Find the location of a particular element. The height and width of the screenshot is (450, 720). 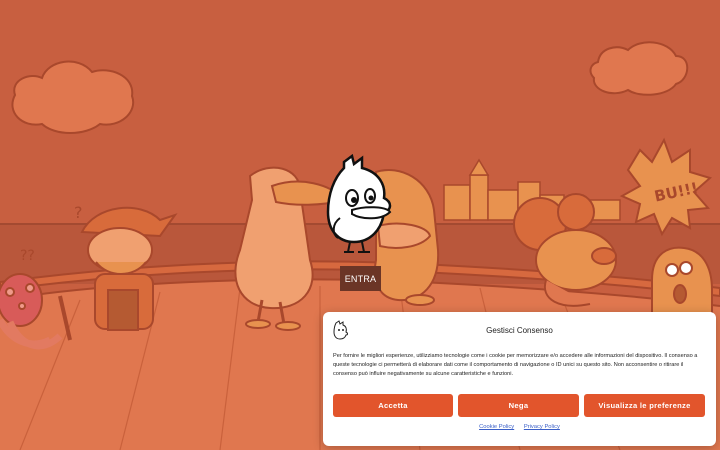

policy-links: Cookie Policy Privacy Policy is located at coordinates (519, 427).